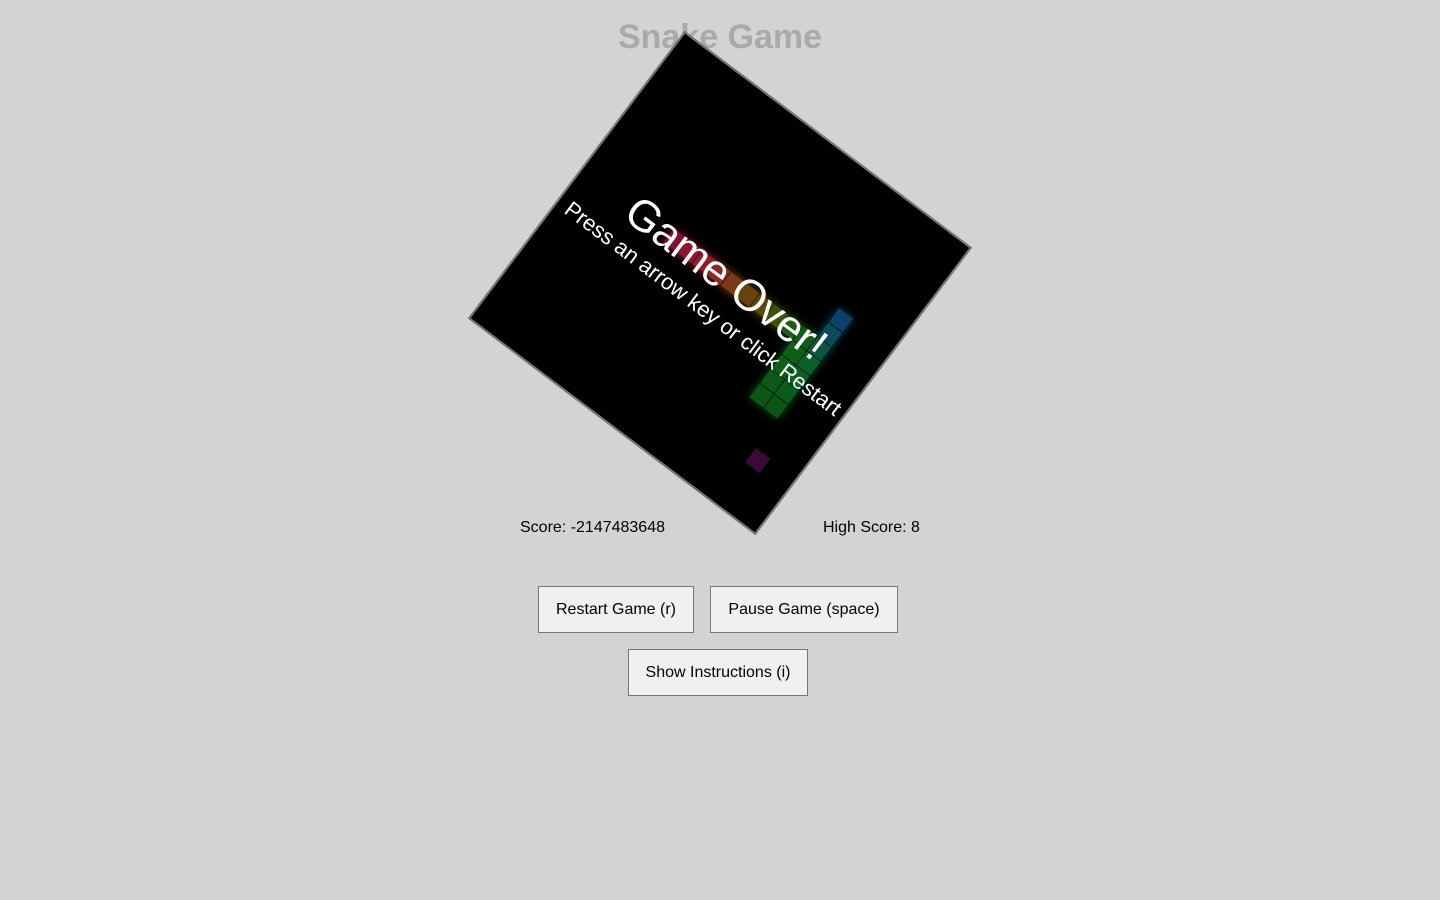 Image resolution: width=1440 pixels, height=900 pixels. Describe the element at coordinates (871, 527) in the screenshot. I see `high-score-display: High Score: 8` at that location.